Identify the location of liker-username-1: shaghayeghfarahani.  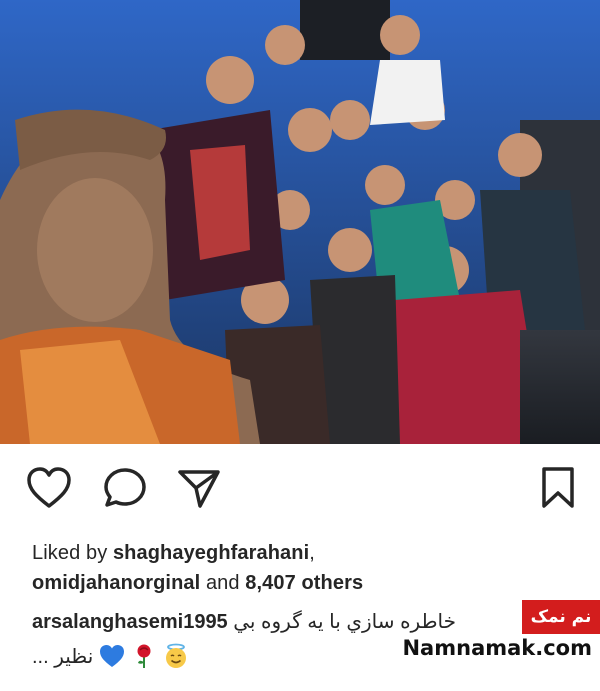
(211, 553).